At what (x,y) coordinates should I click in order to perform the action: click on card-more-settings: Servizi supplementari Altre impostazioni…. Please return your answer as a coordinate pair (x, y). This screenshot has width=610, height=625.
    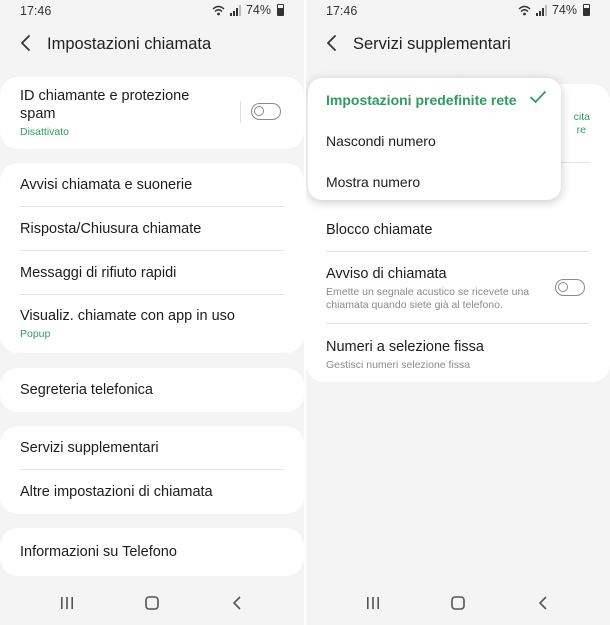
    Looking at the image, I should click on (152, 470).